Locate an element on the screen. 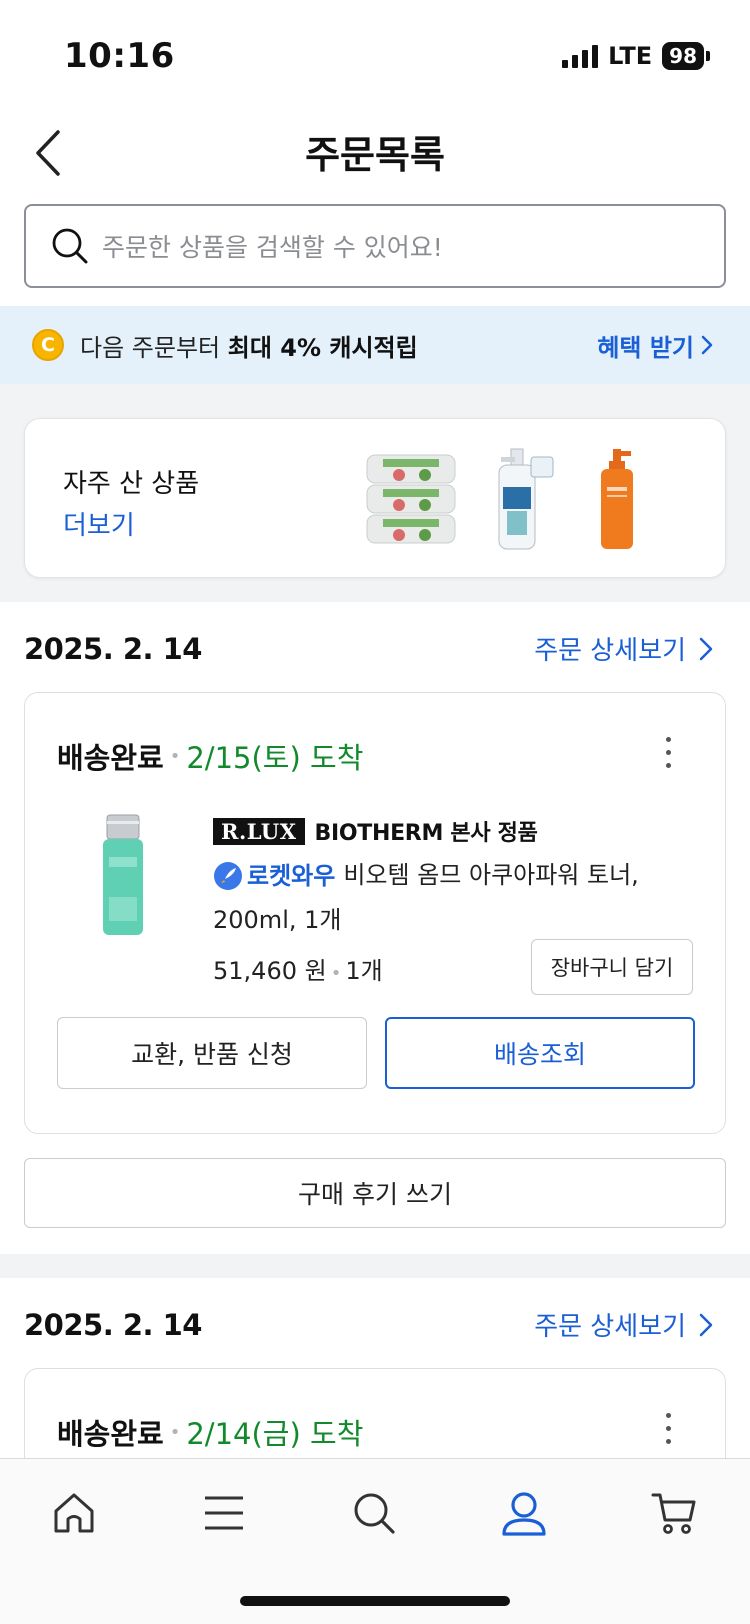 The width and height of the screenshot is (750, 1624). frequent-title: 자주 산 상품 is located at coordinates (131, 484).